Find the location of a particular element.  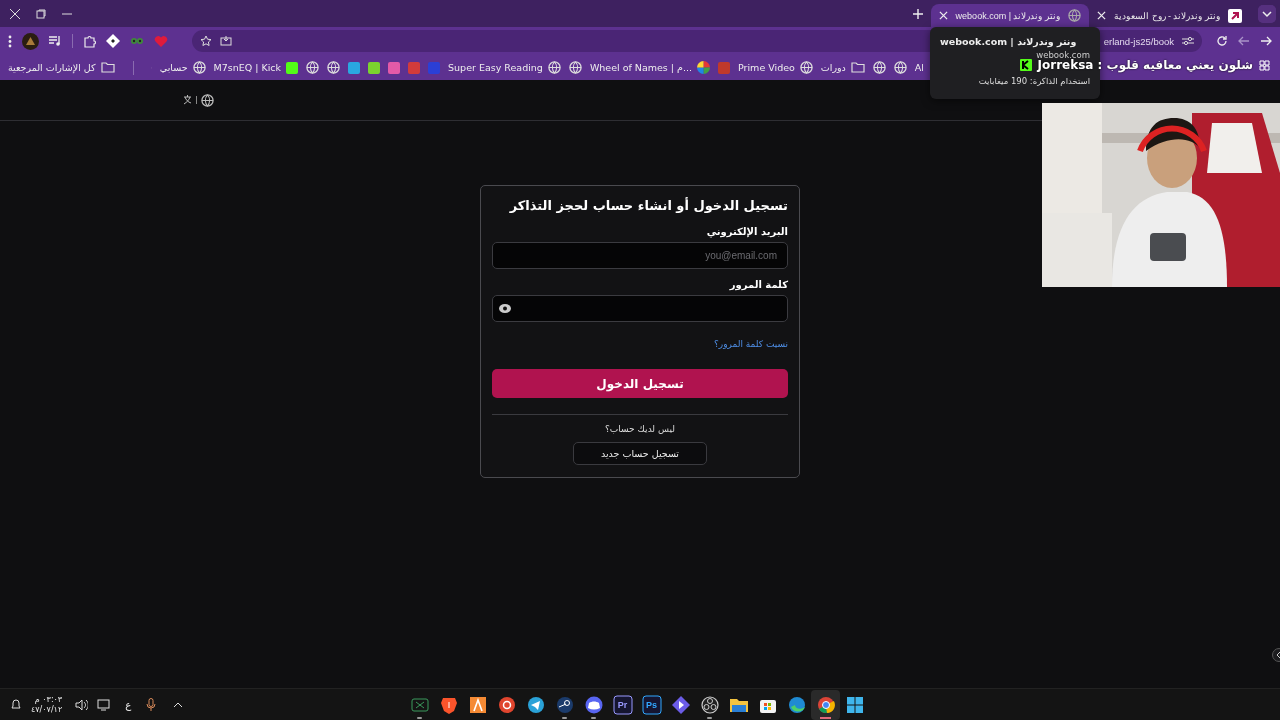

bookmark-link: حسابي is located at coordinates (182, 67).